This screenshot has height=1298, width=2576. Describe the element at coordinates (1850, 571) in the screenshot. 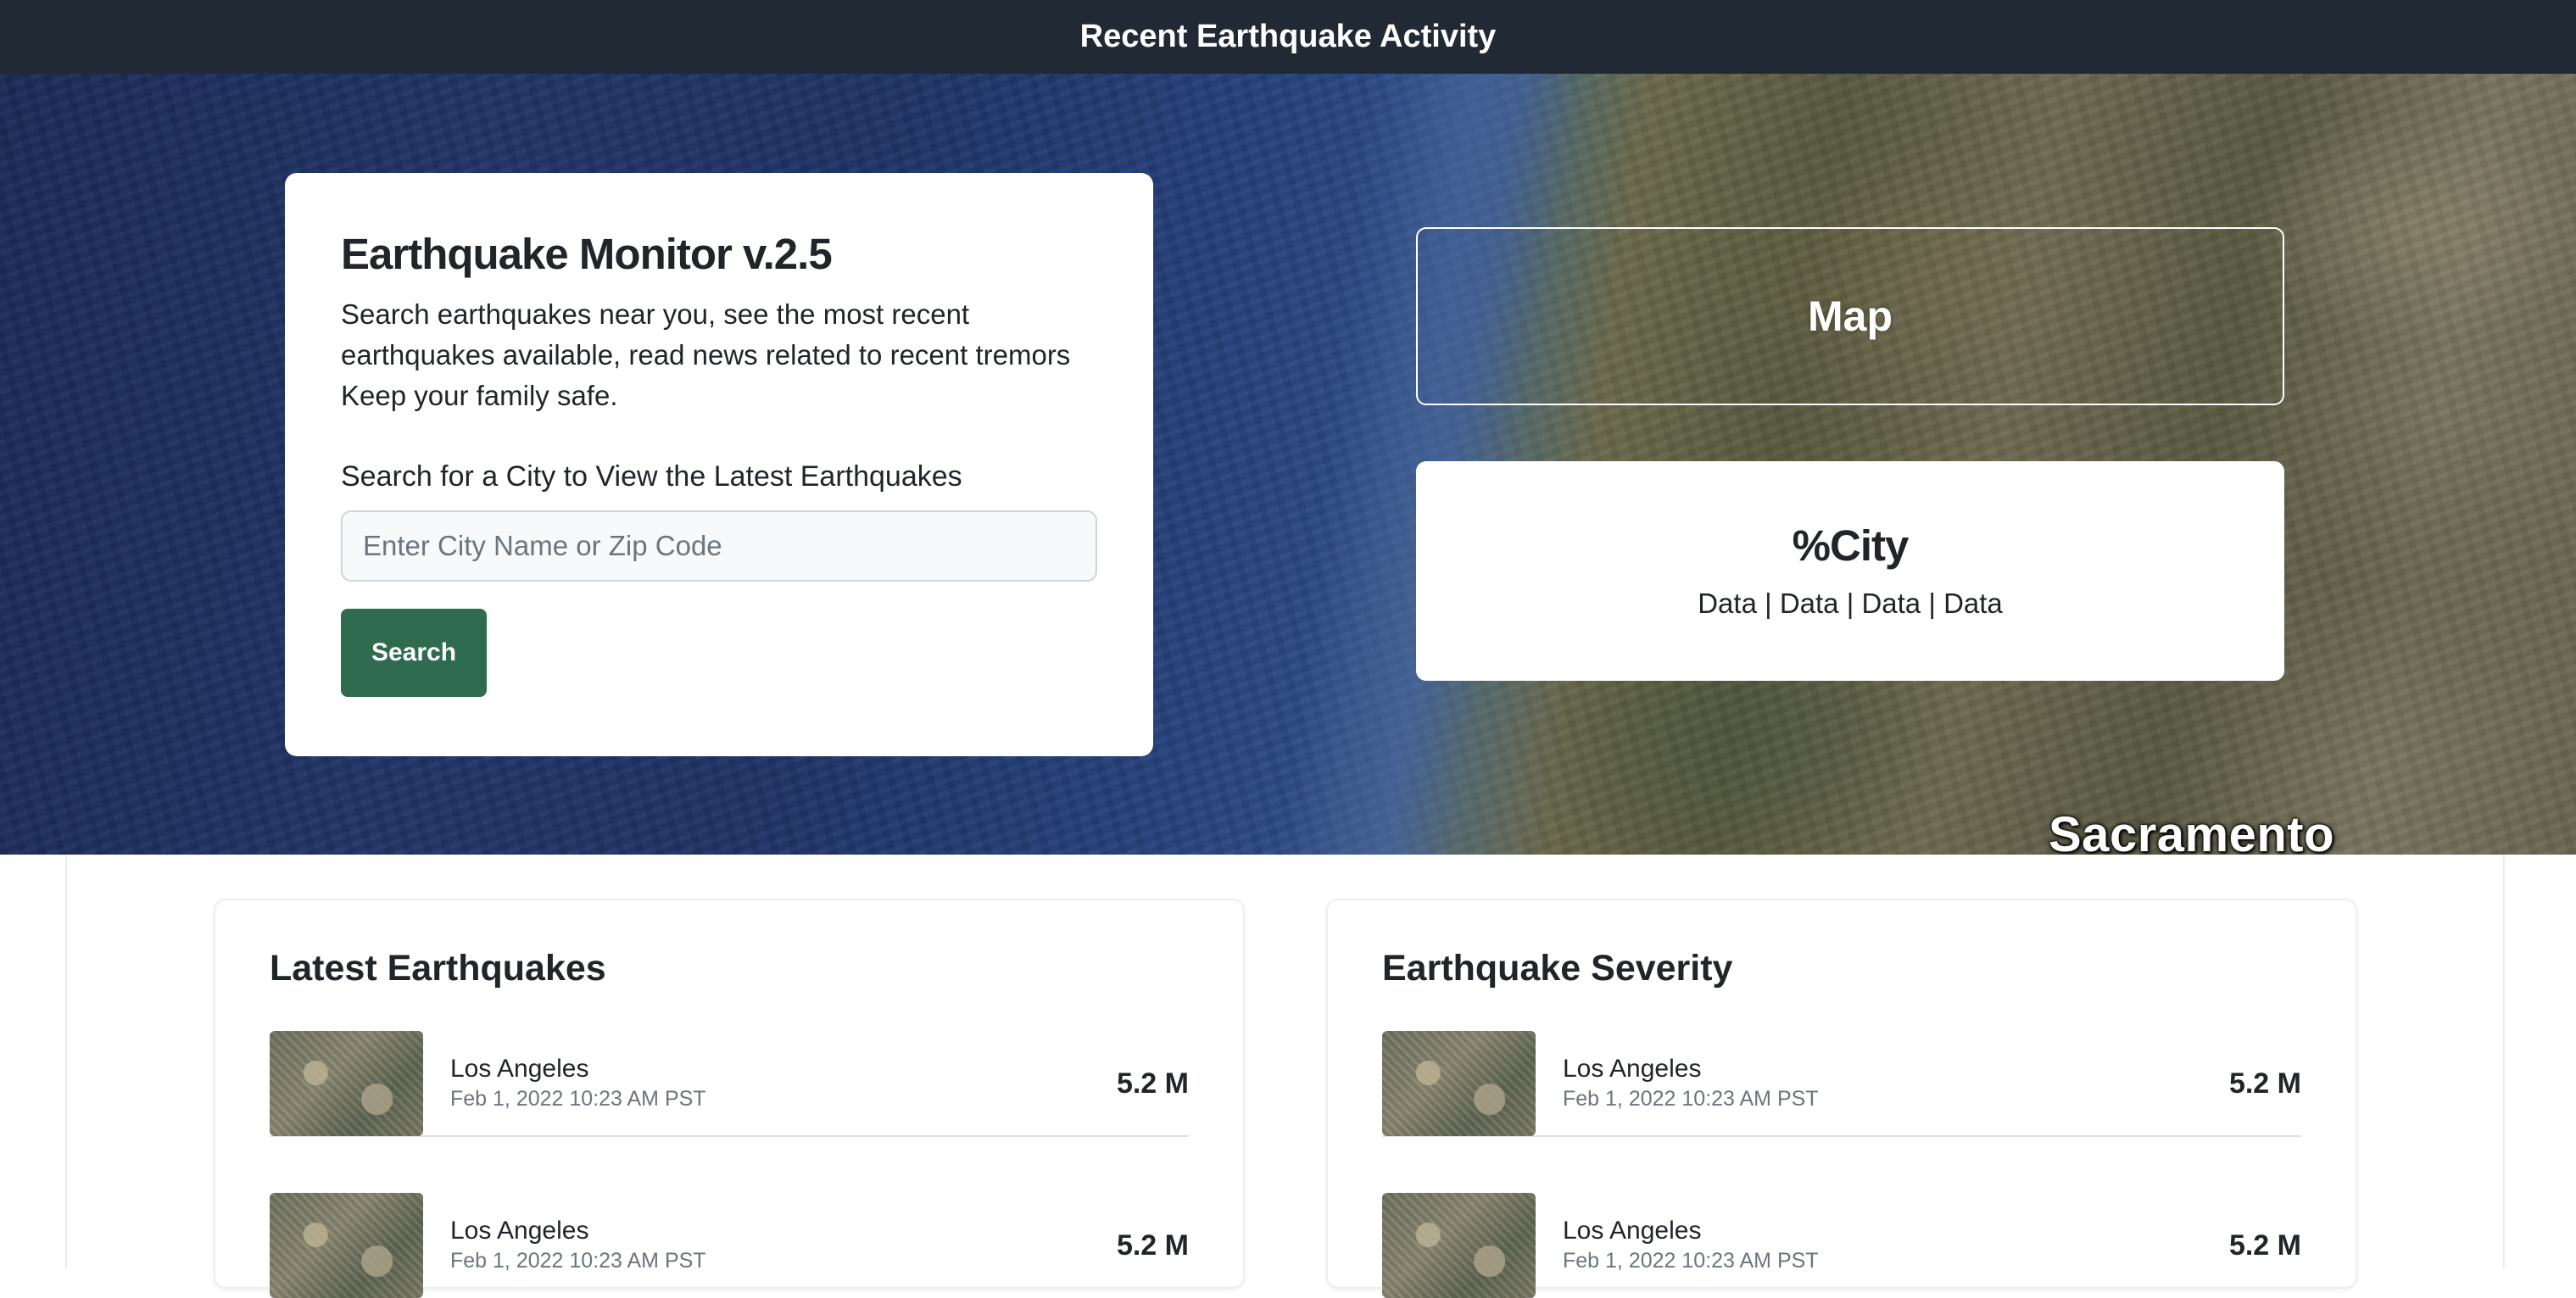

I see `city-summary-card: %City Data | Data | Data | Data` at that location.